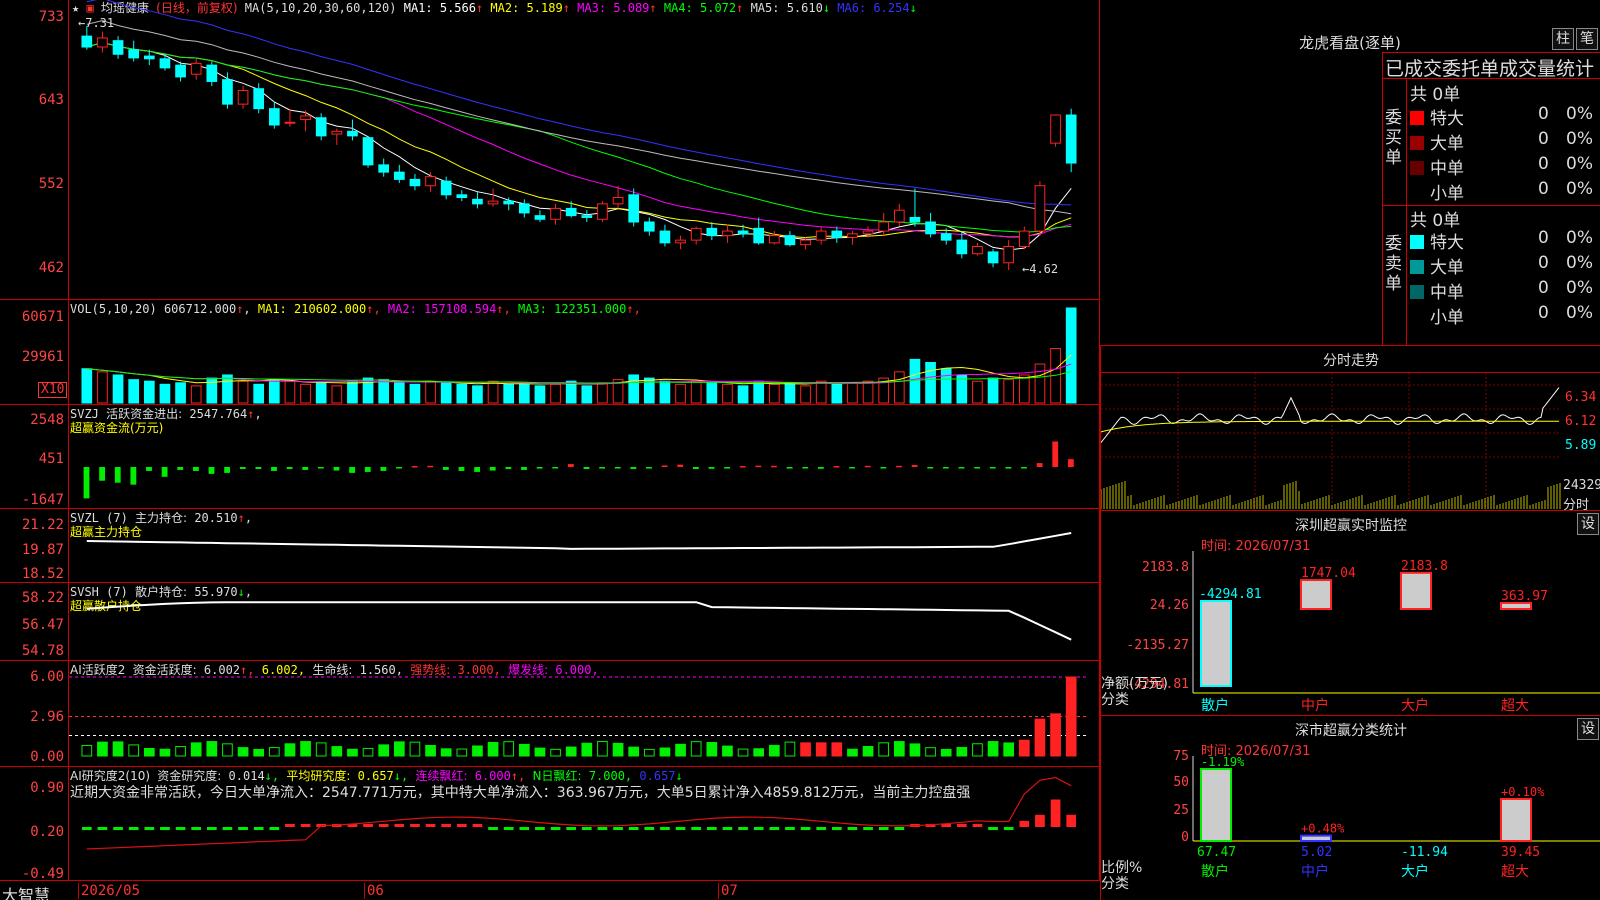 The image size is (1600, 900). I want to click on longhu-title: 龙虎看盘(逐单), so click(1350, 43).